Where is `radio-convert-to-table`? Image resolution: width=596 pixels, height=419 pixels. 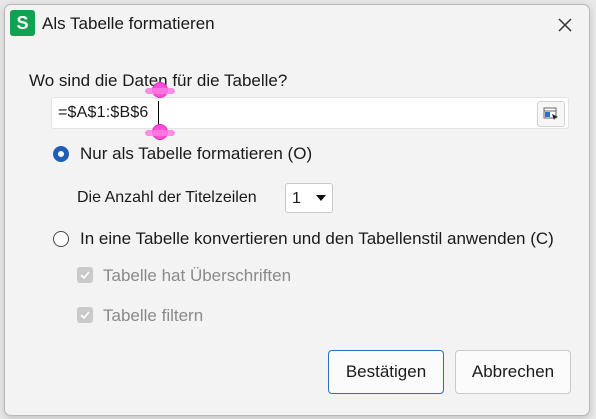
radio-convert-to-table is located at coordinates (61, 239).